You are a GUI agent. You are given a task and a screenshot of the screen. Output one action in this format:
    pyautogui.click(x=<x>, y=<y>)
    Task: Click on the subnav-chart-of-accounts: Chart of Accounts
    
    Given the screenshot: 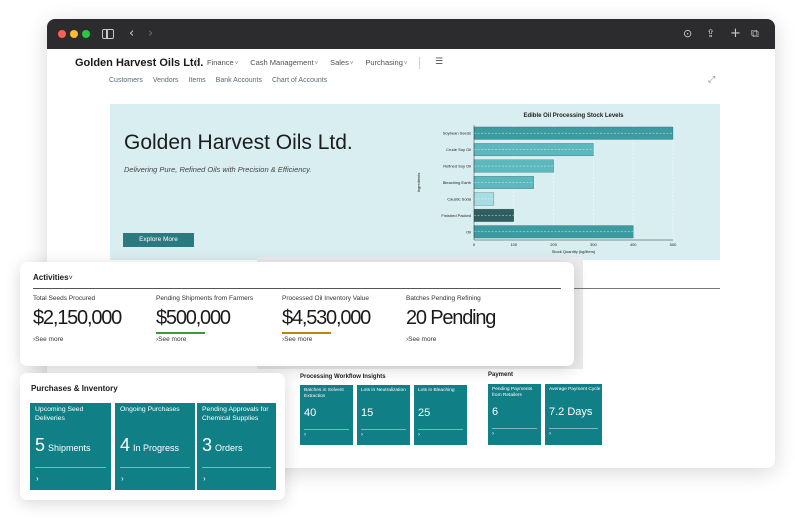 What is the action you would take?
    pyautogui.click(x=299, y=80)
    